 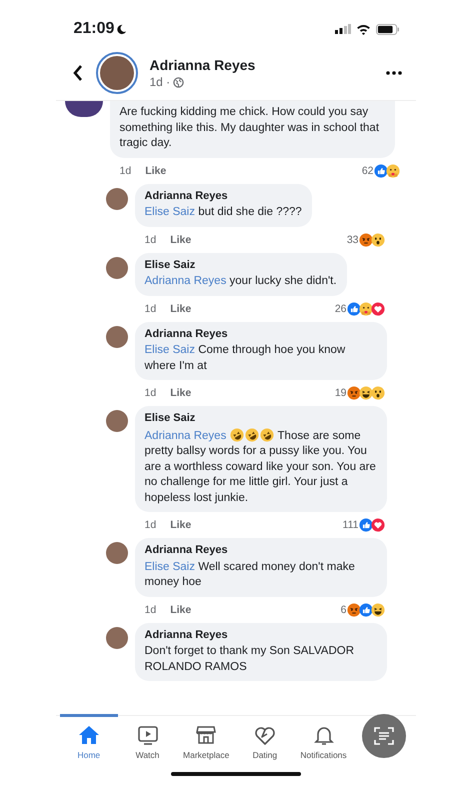 I want to click on reaction-count: 26, so click(x=340, y=308).